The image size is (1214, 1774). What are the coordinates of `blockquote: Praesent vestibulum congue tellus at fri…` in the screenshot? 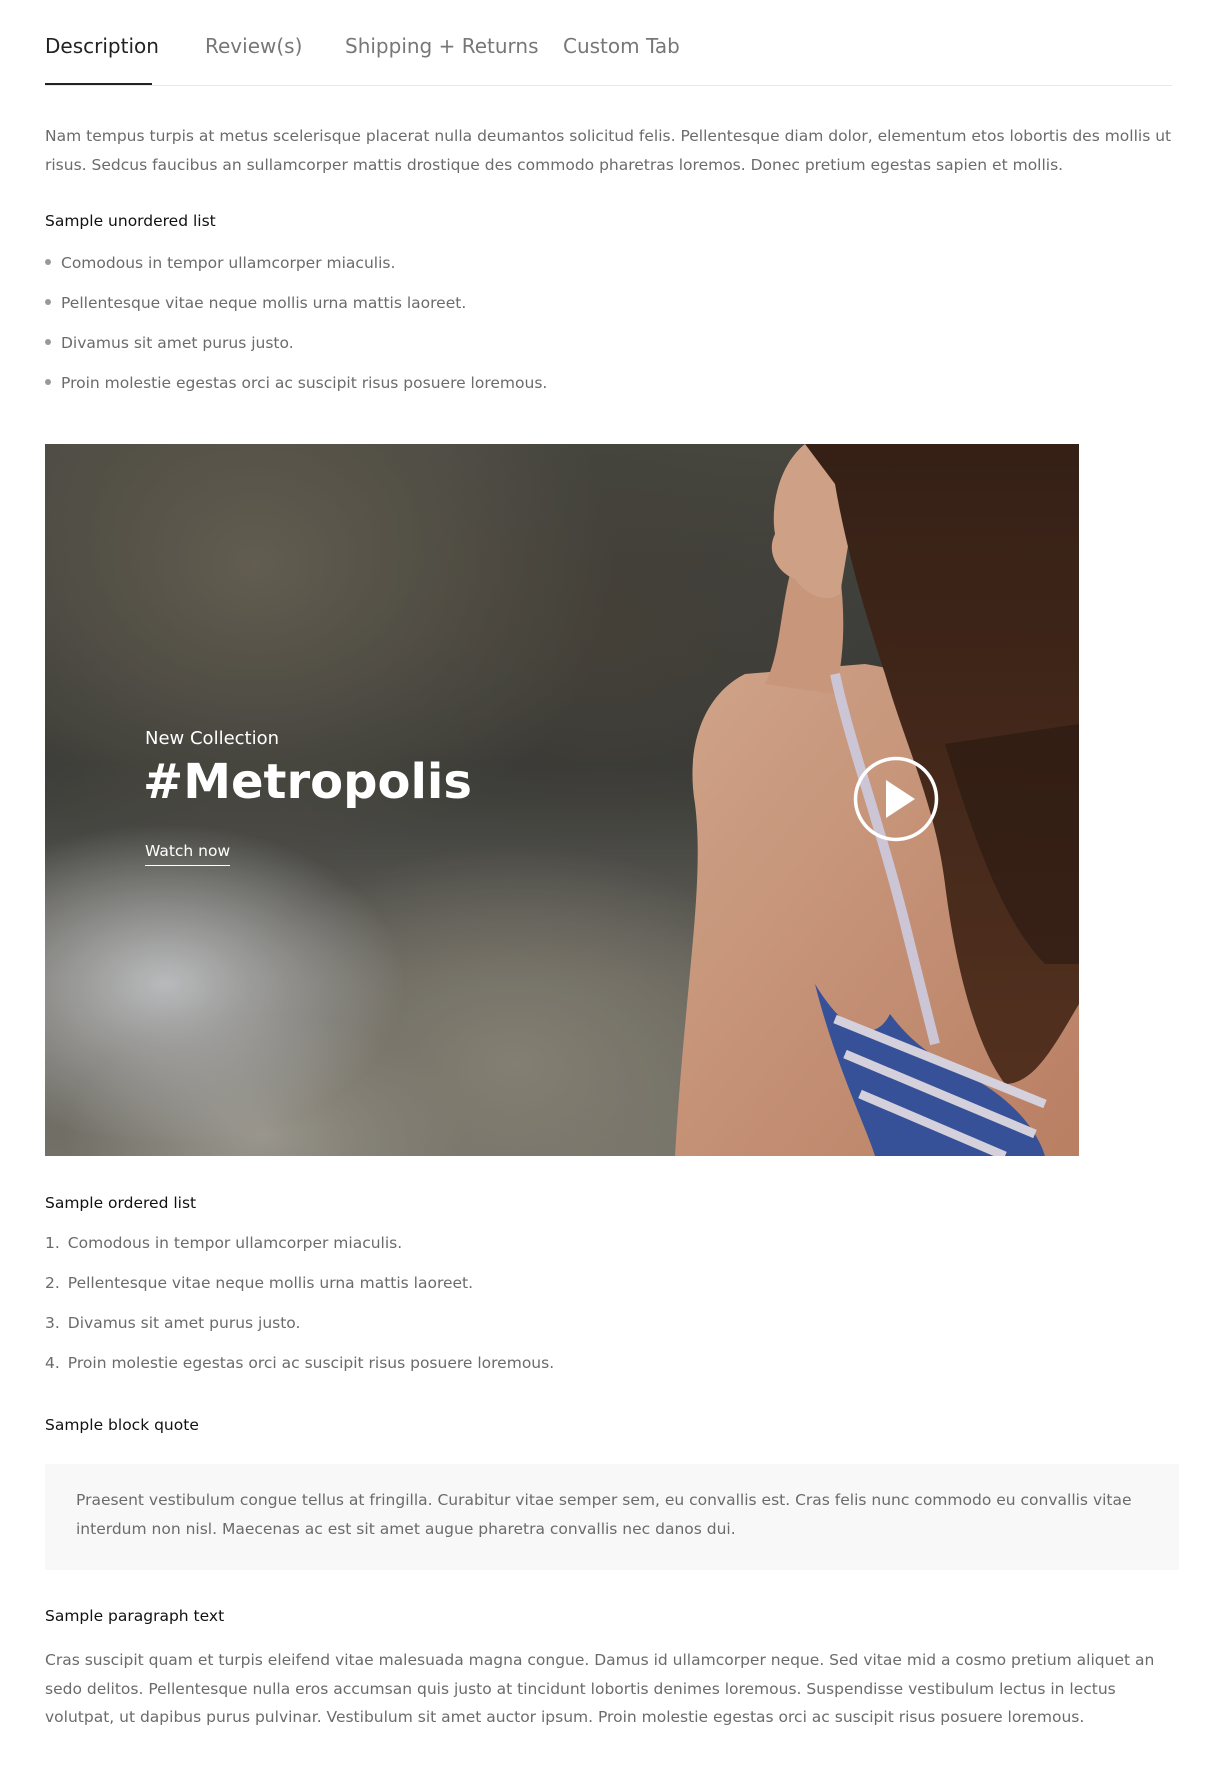 It's located at (612, 1517).